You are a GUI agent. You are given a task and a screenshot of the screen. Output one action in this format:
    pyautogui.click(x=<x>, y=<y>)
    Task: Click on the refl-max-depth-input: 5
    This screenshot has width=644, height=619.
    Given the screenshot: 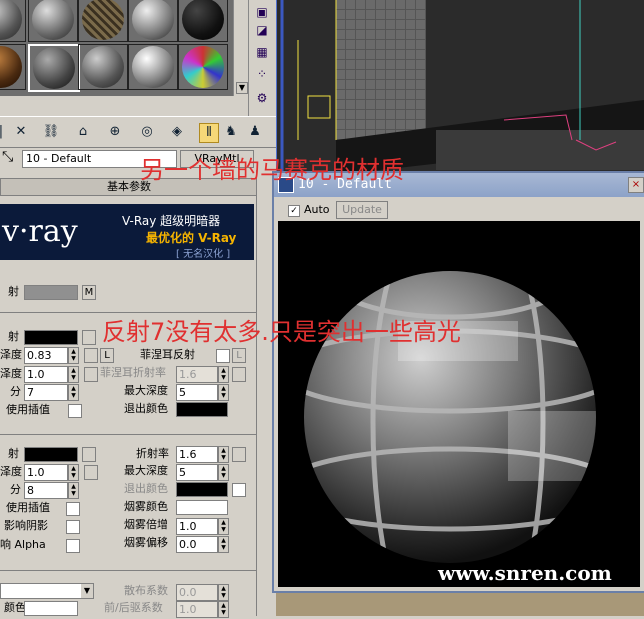 What is the action you would take?
    pyautogui.click(x=197, y=392)
    